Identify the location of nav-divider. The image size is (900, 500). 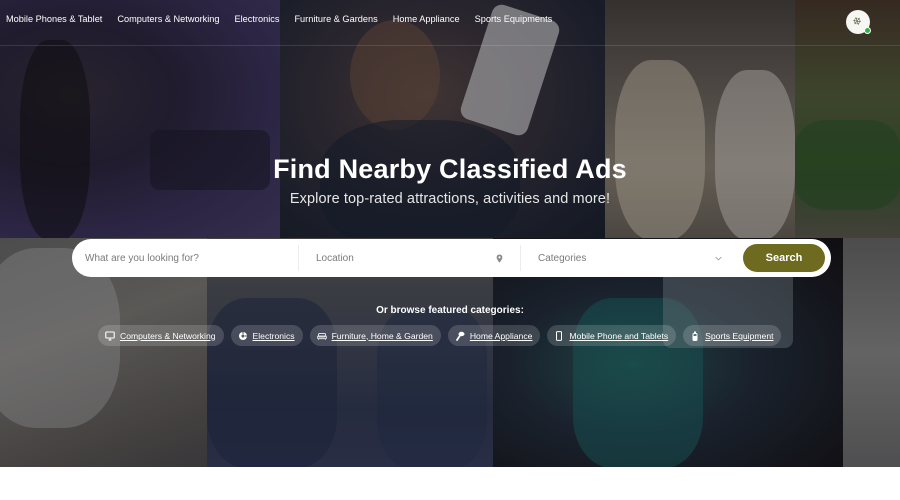
(450, 45).